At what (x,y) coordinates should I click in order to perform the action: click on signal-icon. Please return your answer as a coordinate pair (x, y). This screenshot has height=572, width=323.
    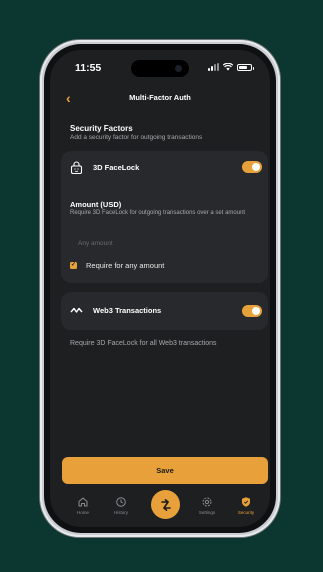
    Looking at the image, I should click on (213, 67).